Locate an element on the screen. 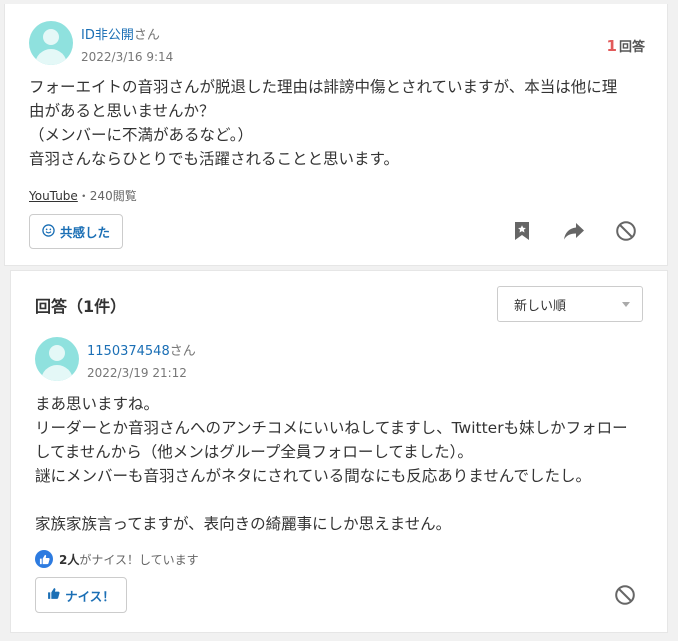  answer-user-name: 1150374548 is located at coordinates (128, 351).